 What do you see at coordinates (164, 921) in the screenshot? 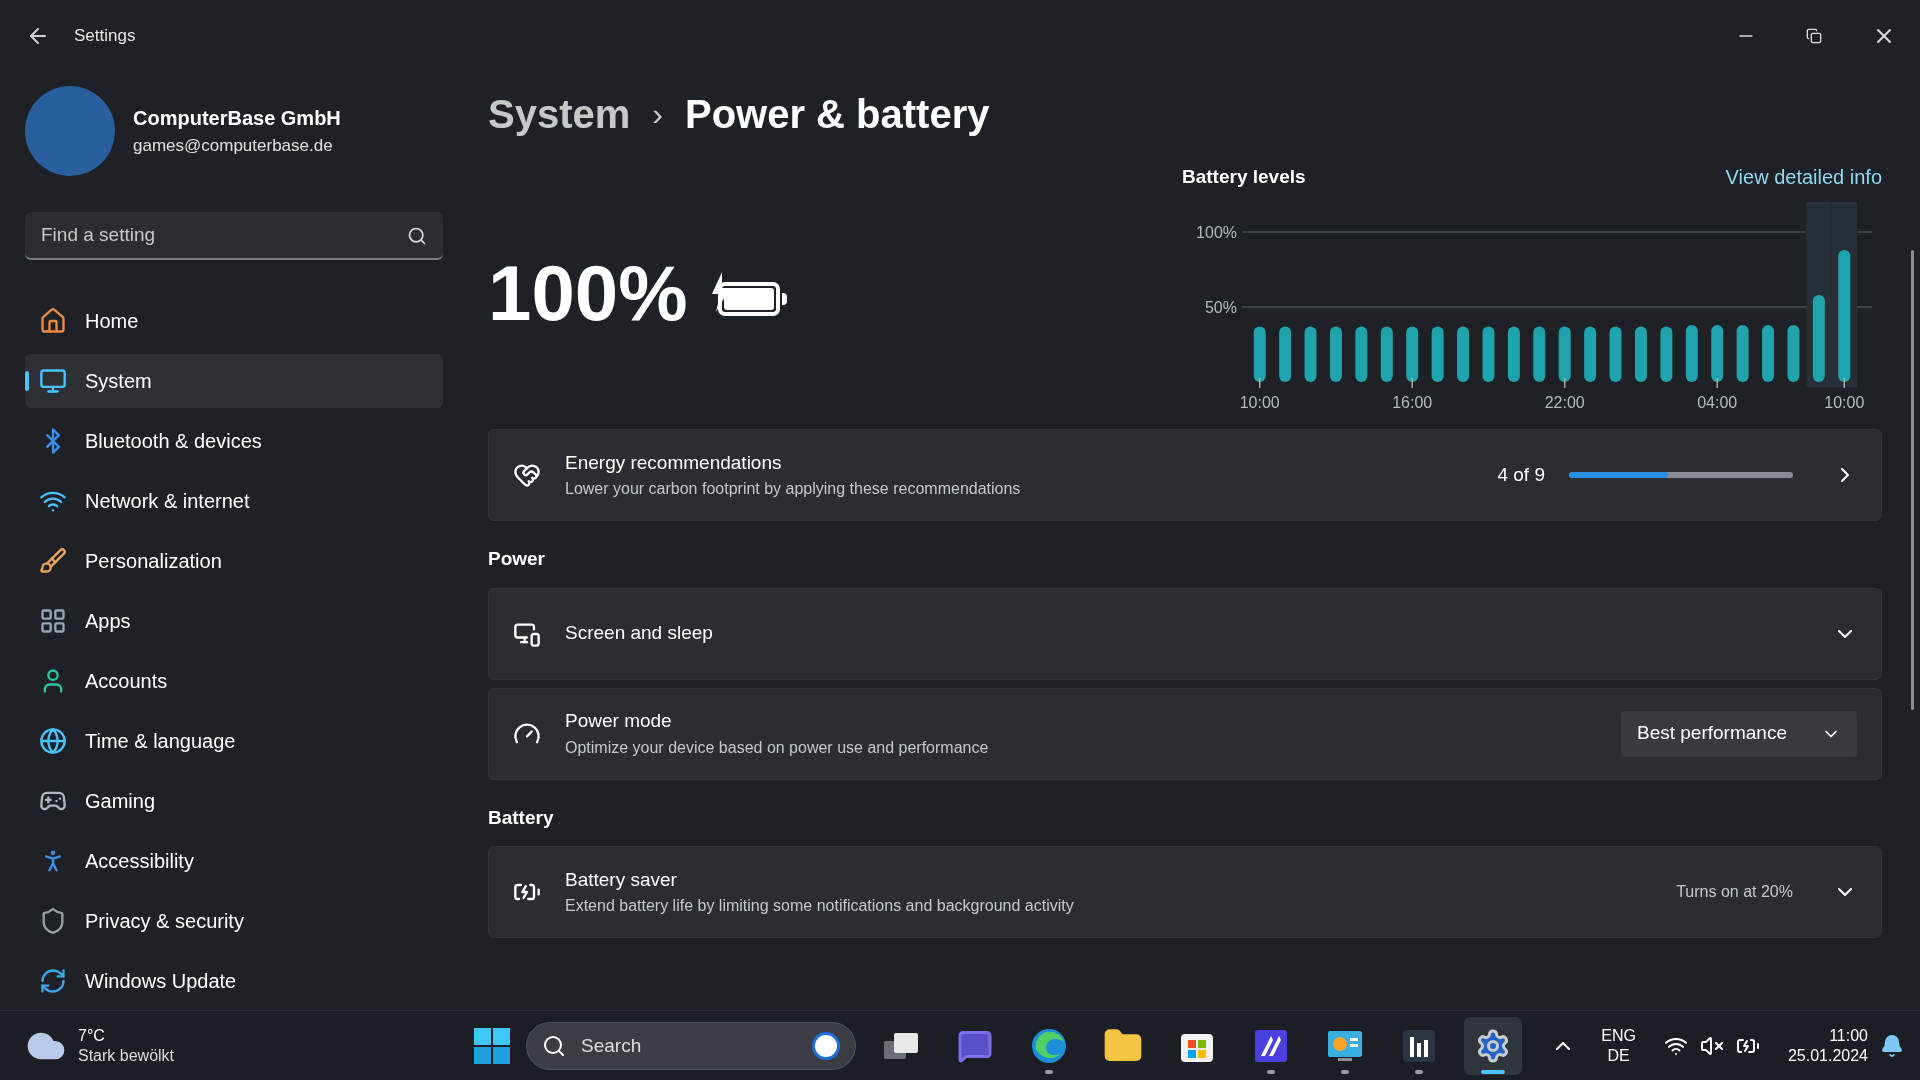
I see `sidebar-label: Privacy & security` at bounding box center [164, 921].